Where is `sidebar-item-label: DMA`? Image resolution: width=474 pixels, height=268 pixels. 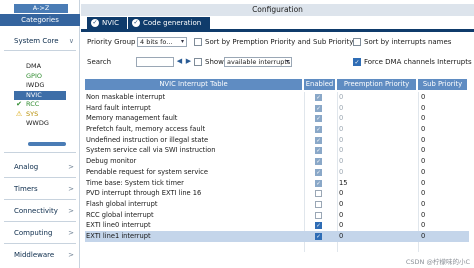
sidebar-item-label: DMA is located at coordinates (34, 66).